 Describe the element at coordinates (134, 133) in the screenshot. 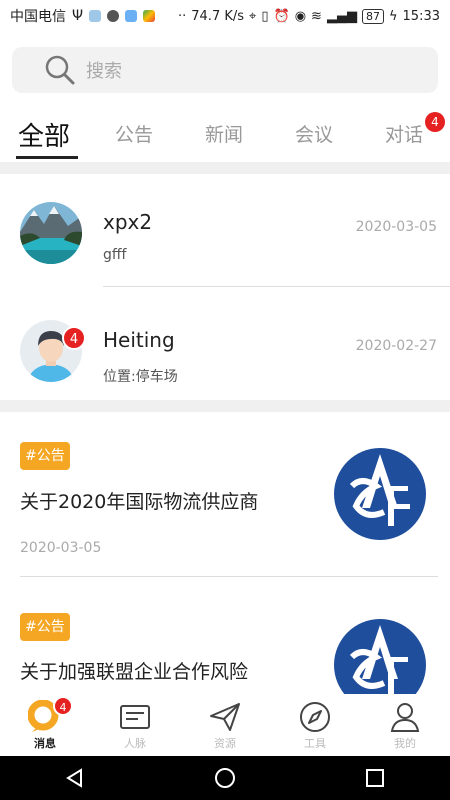

I see `tab-announcements: 公告` at that location.